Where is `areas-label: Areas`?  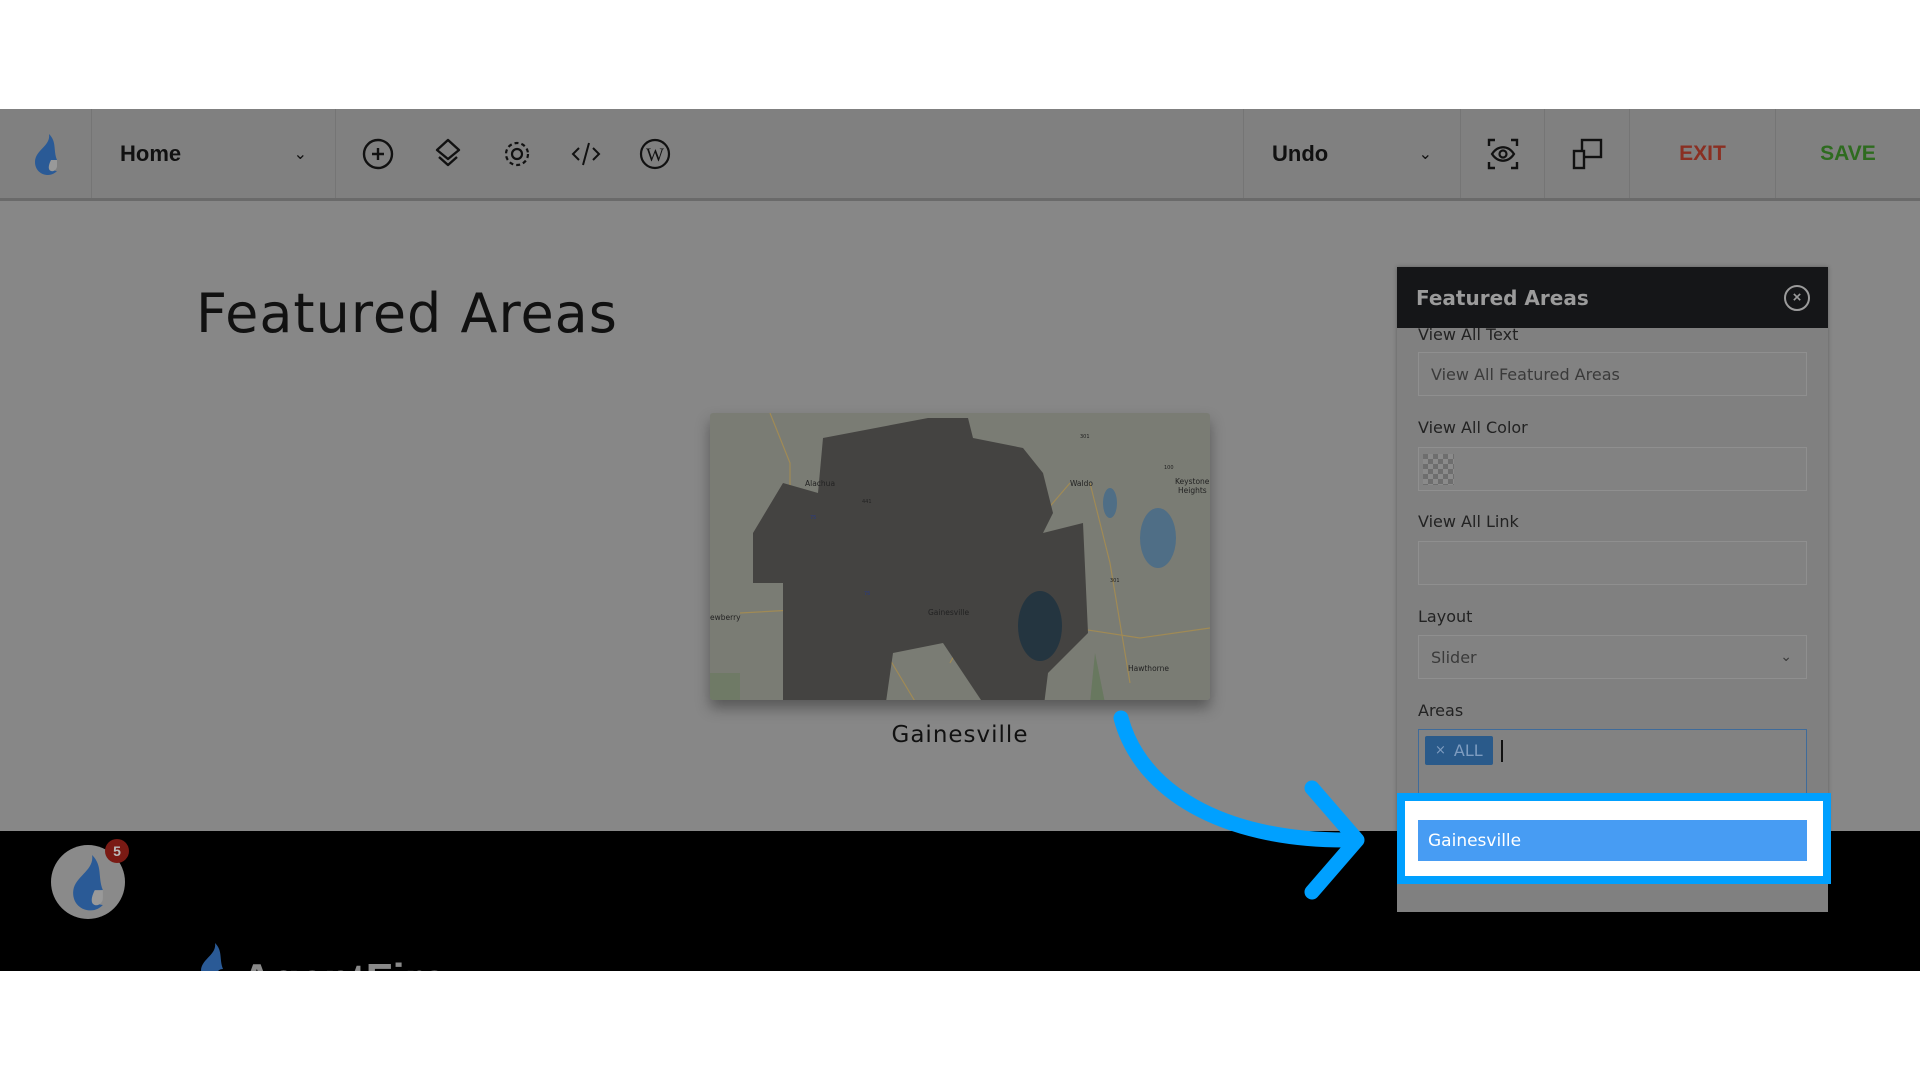 areas-label: Areas is located at coordinates (1441, 710).